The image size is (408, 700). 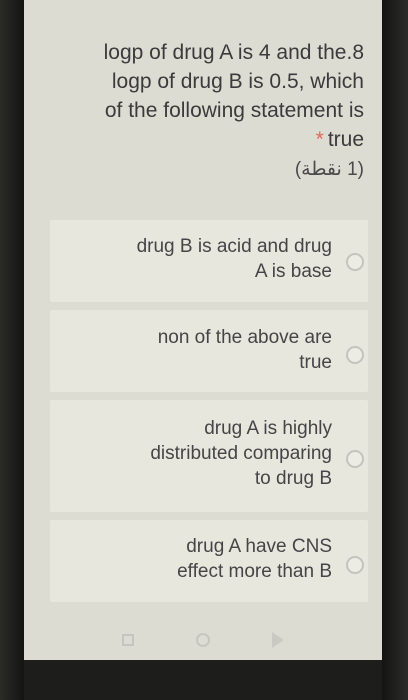 What do you see at coordinates (355, 355) in the screenshot?
I see `option-2-radio` at bounding box center [355, 355].